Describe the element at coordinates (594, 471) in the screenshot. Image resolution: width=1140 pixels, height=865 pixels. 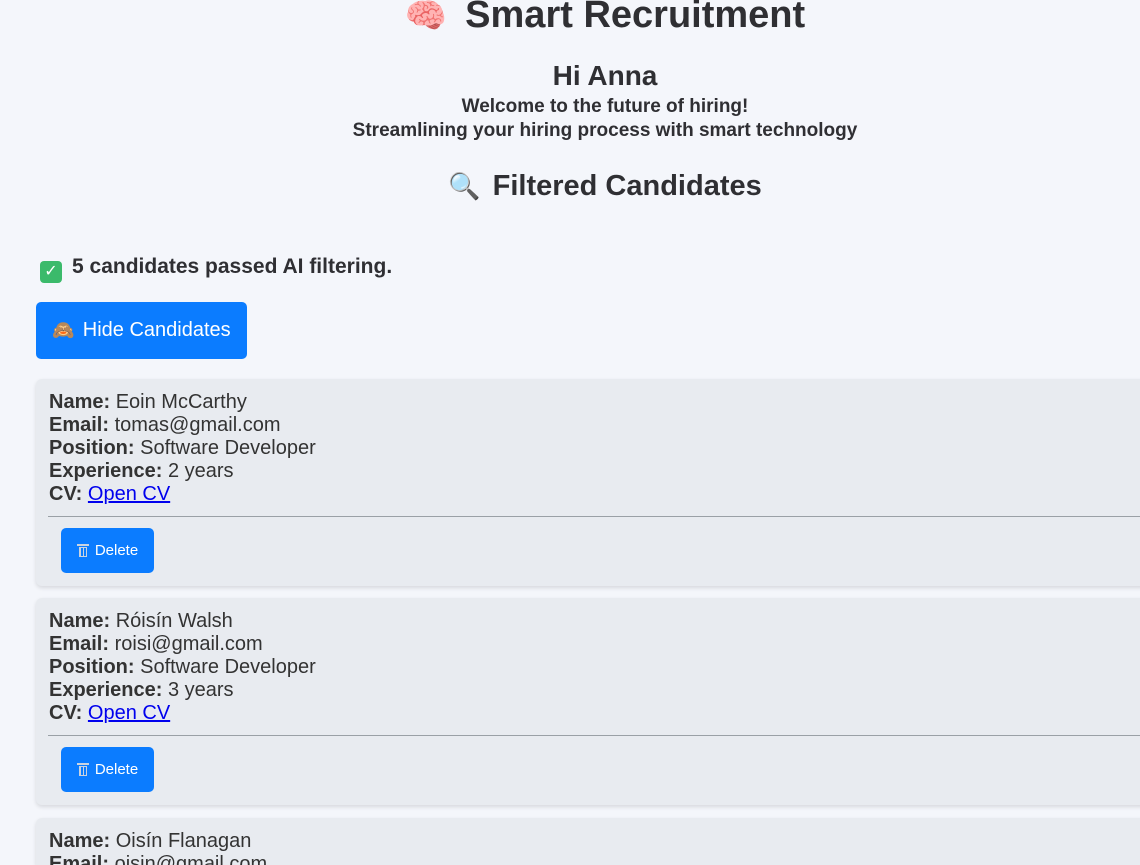
I see `candidate-experience-row: Experience: 2 years` at that location.